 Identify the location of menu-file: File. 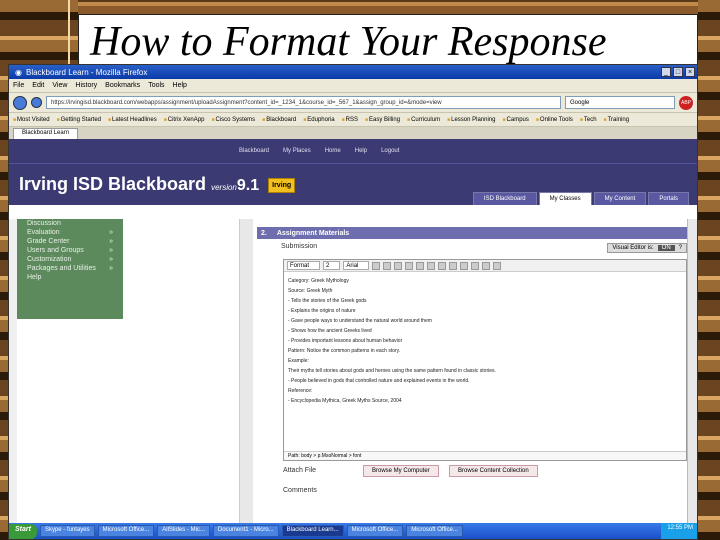
(18, 85).